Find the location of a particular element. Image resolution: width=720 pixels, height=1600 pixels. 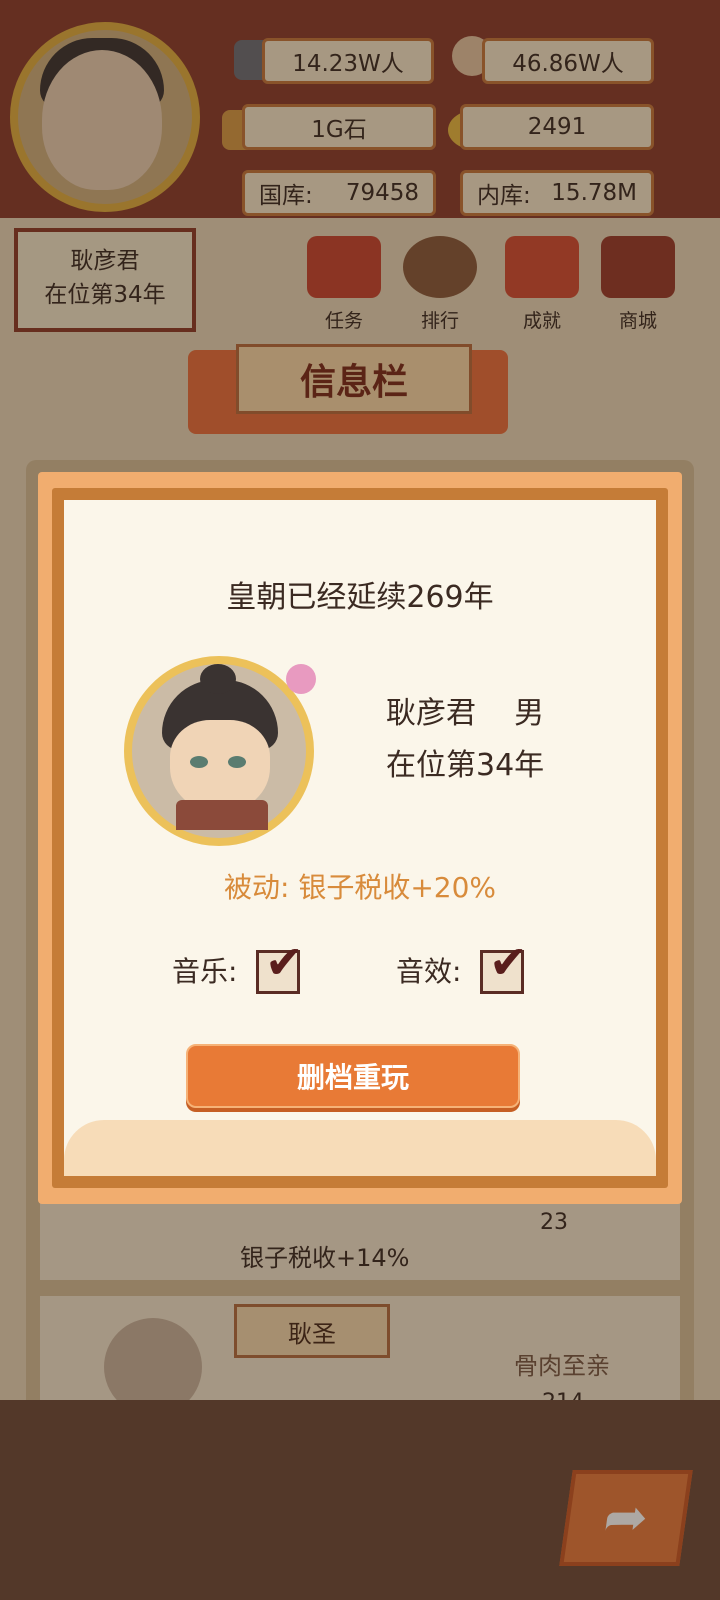

avatar-left-eye is located at coordinates (199, 762).